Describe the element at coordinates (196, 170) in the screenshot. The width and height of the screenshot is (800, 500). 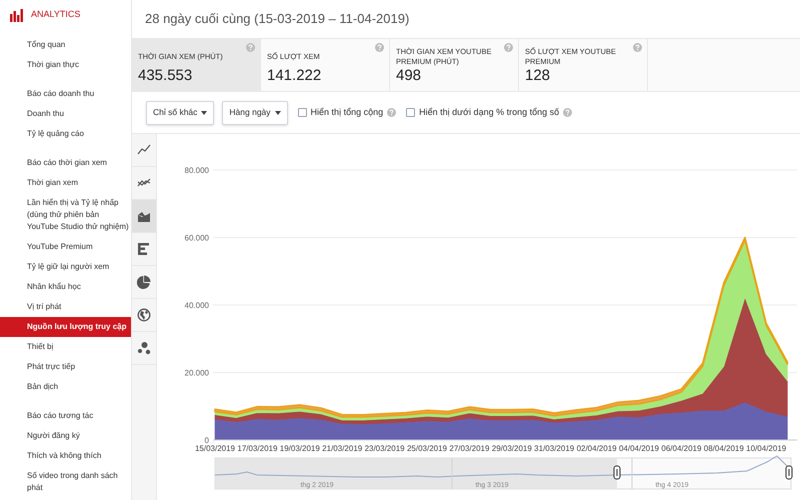
I see `y-axis-label: 80.000` at that location.